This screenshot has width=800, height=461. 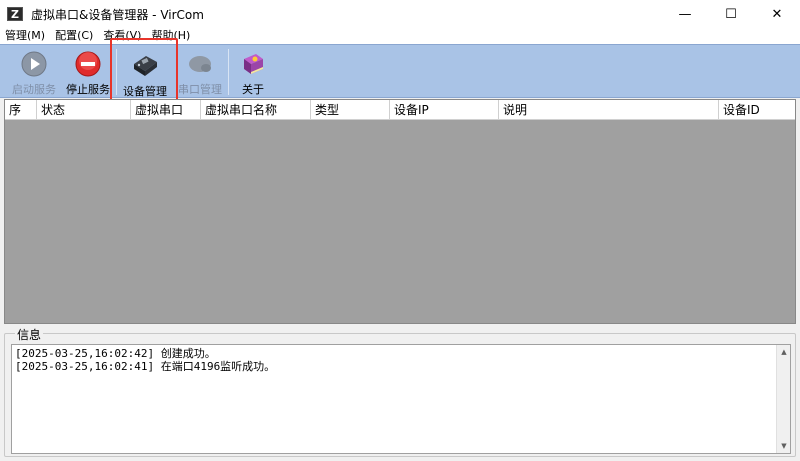 What do you see at coordinates (34, 89) in the screenshot?
I see `start-service-label: 启动服务` at bounding box center [34, 89].